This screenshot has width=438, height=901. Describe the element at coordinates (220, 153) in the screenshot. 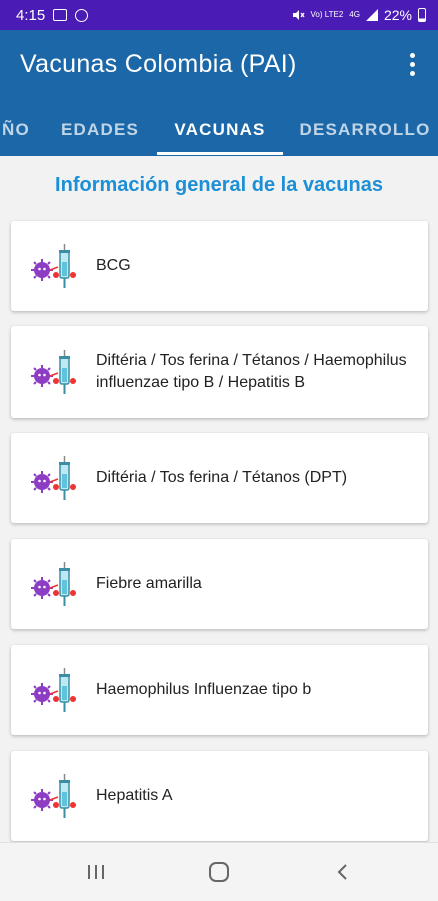

I see `tab-indicator` at that location.